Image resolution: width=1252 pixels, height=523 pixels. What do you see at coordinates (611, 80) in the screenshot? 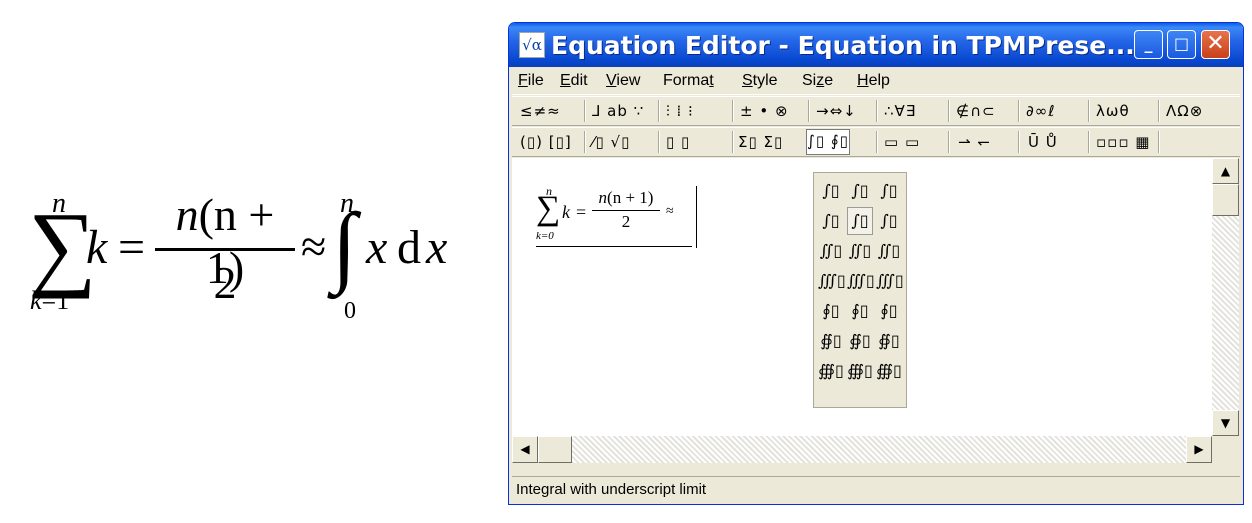
I see `menu-view-accel: V` at bounding box center [611, 80].